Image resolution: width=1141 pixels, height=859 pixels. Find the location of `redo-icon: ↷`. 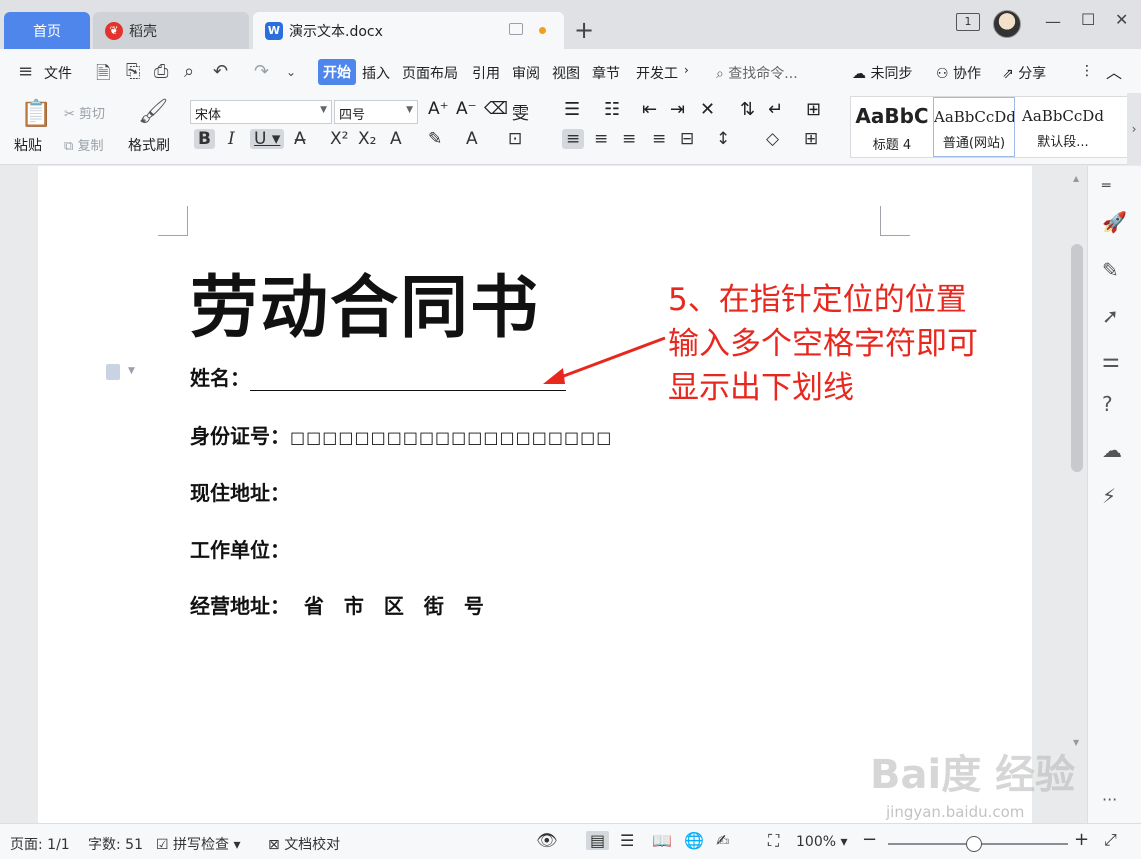

redo-icon: ↷ is located at coordinates (261, 71).